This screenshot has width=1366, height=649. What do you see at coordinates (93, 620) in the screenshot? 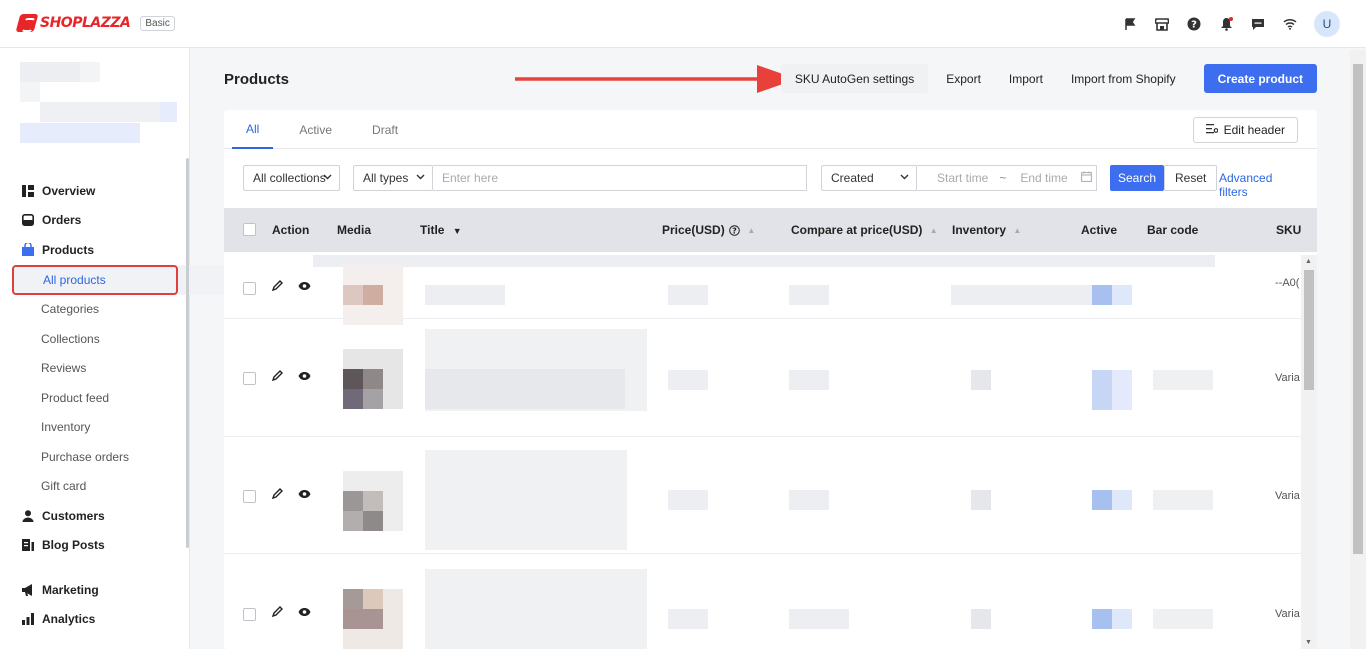
I see `sidebar-item-analytics: Analytics` at bounding box center [93, 620].